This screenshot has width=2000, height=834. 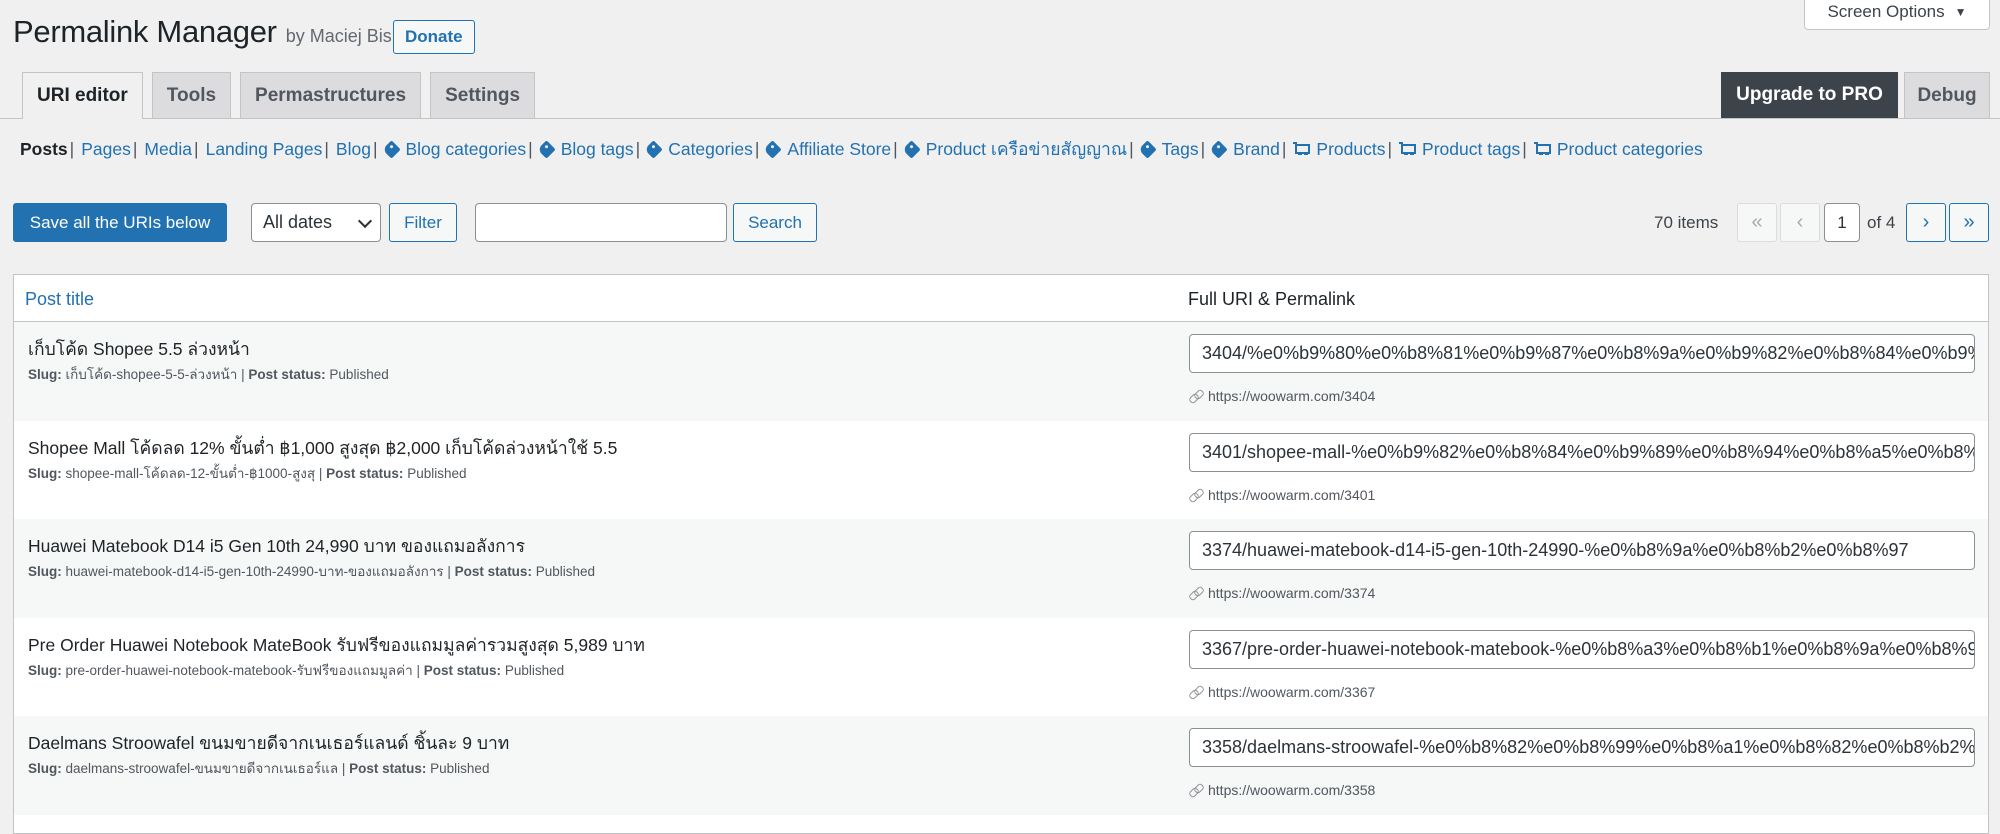 I want to click on subnav-item-product-network: Product เครือข่ายสัญญาณ, so click(x=1014, y=149).